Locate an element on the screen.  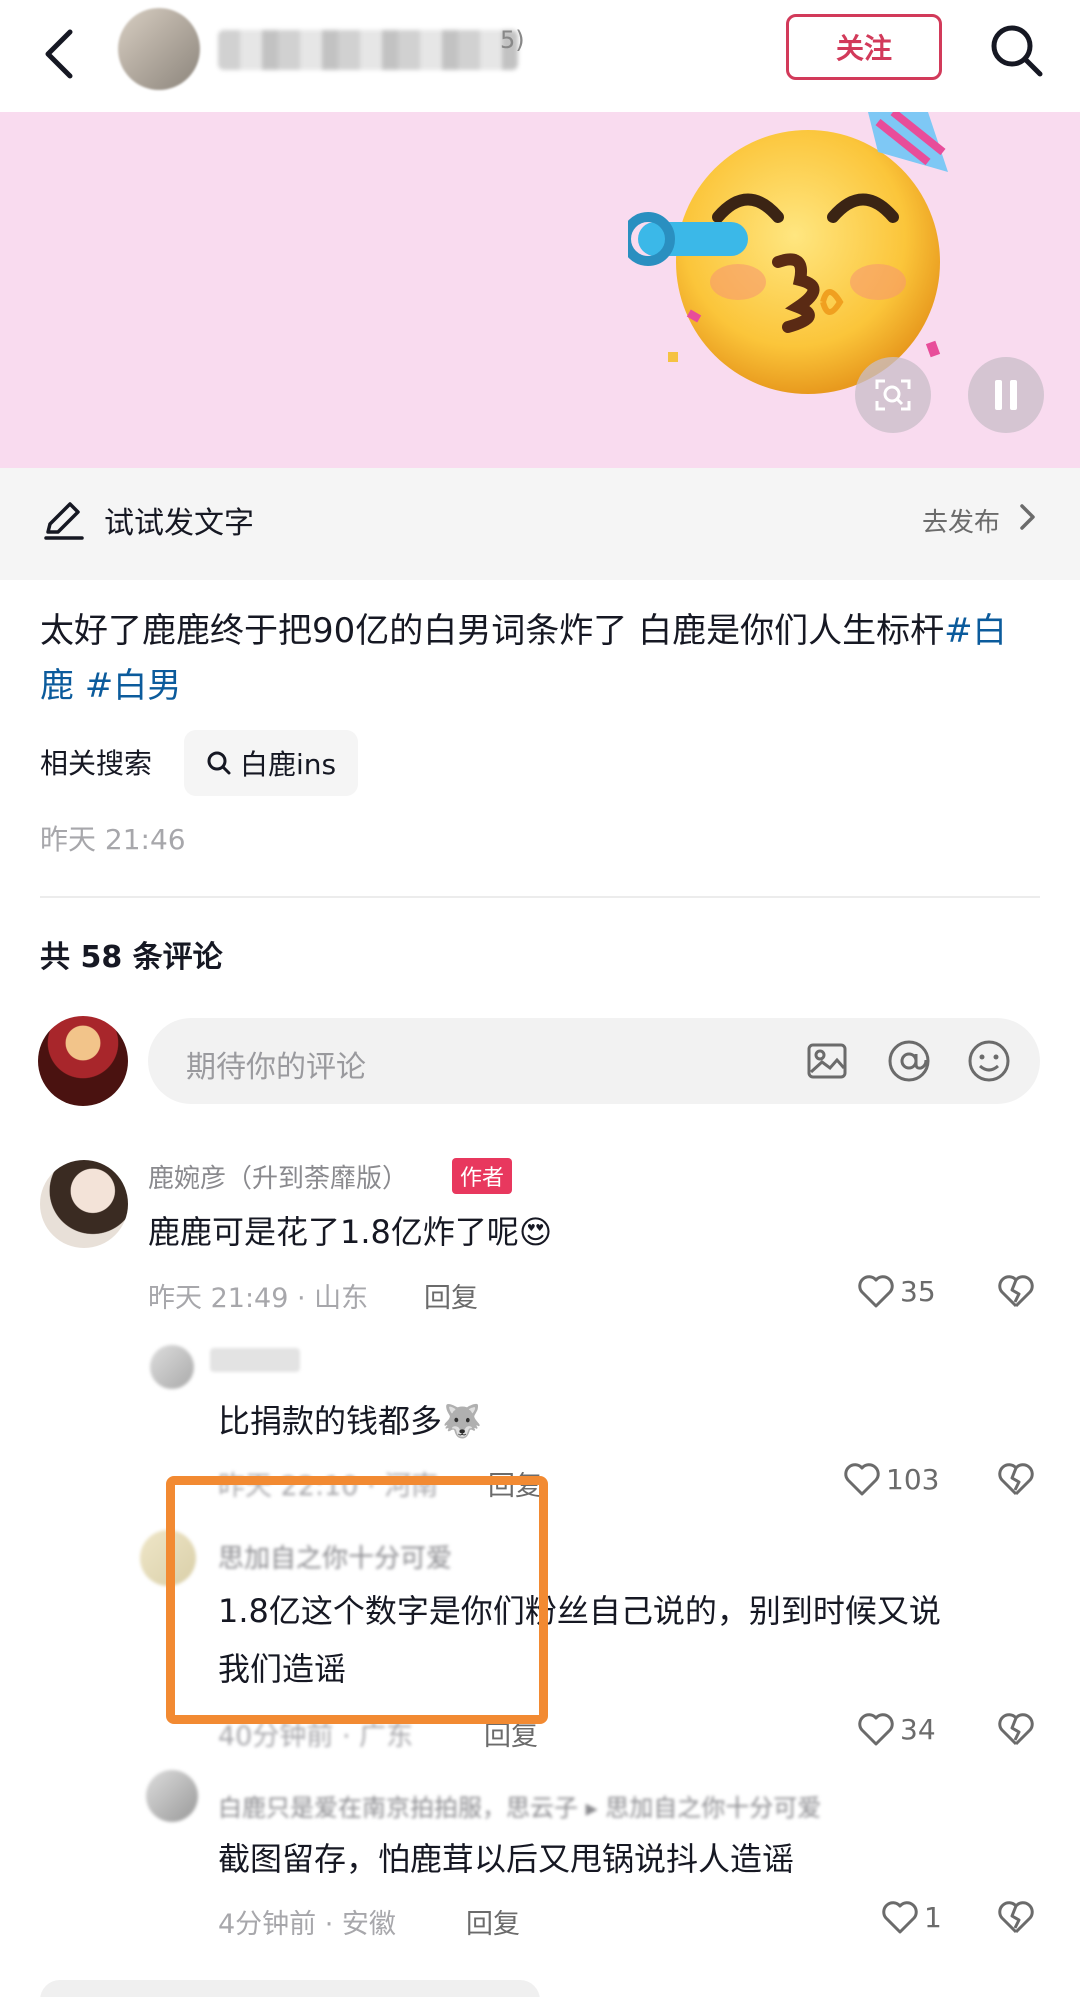
top-bar: 5) 关注 is located at coordinates (540, 56).